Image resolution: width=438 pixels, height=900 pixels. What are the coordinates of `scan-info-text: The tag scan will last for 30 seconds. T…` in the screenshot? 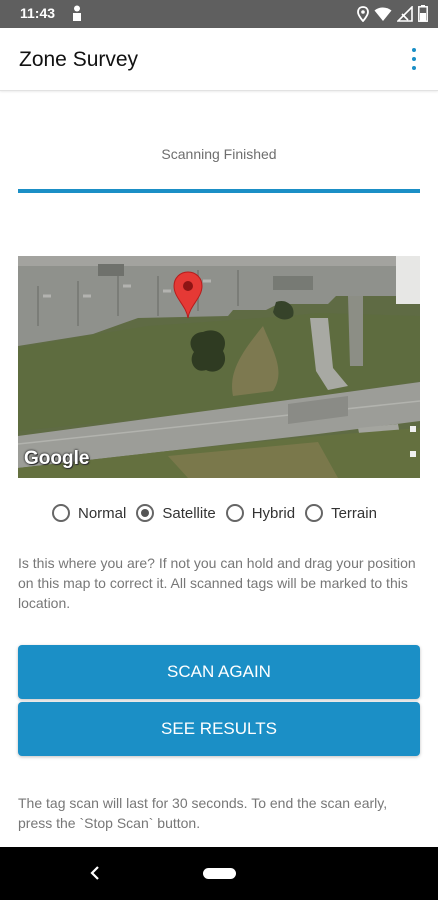 It's located at (203, 813).